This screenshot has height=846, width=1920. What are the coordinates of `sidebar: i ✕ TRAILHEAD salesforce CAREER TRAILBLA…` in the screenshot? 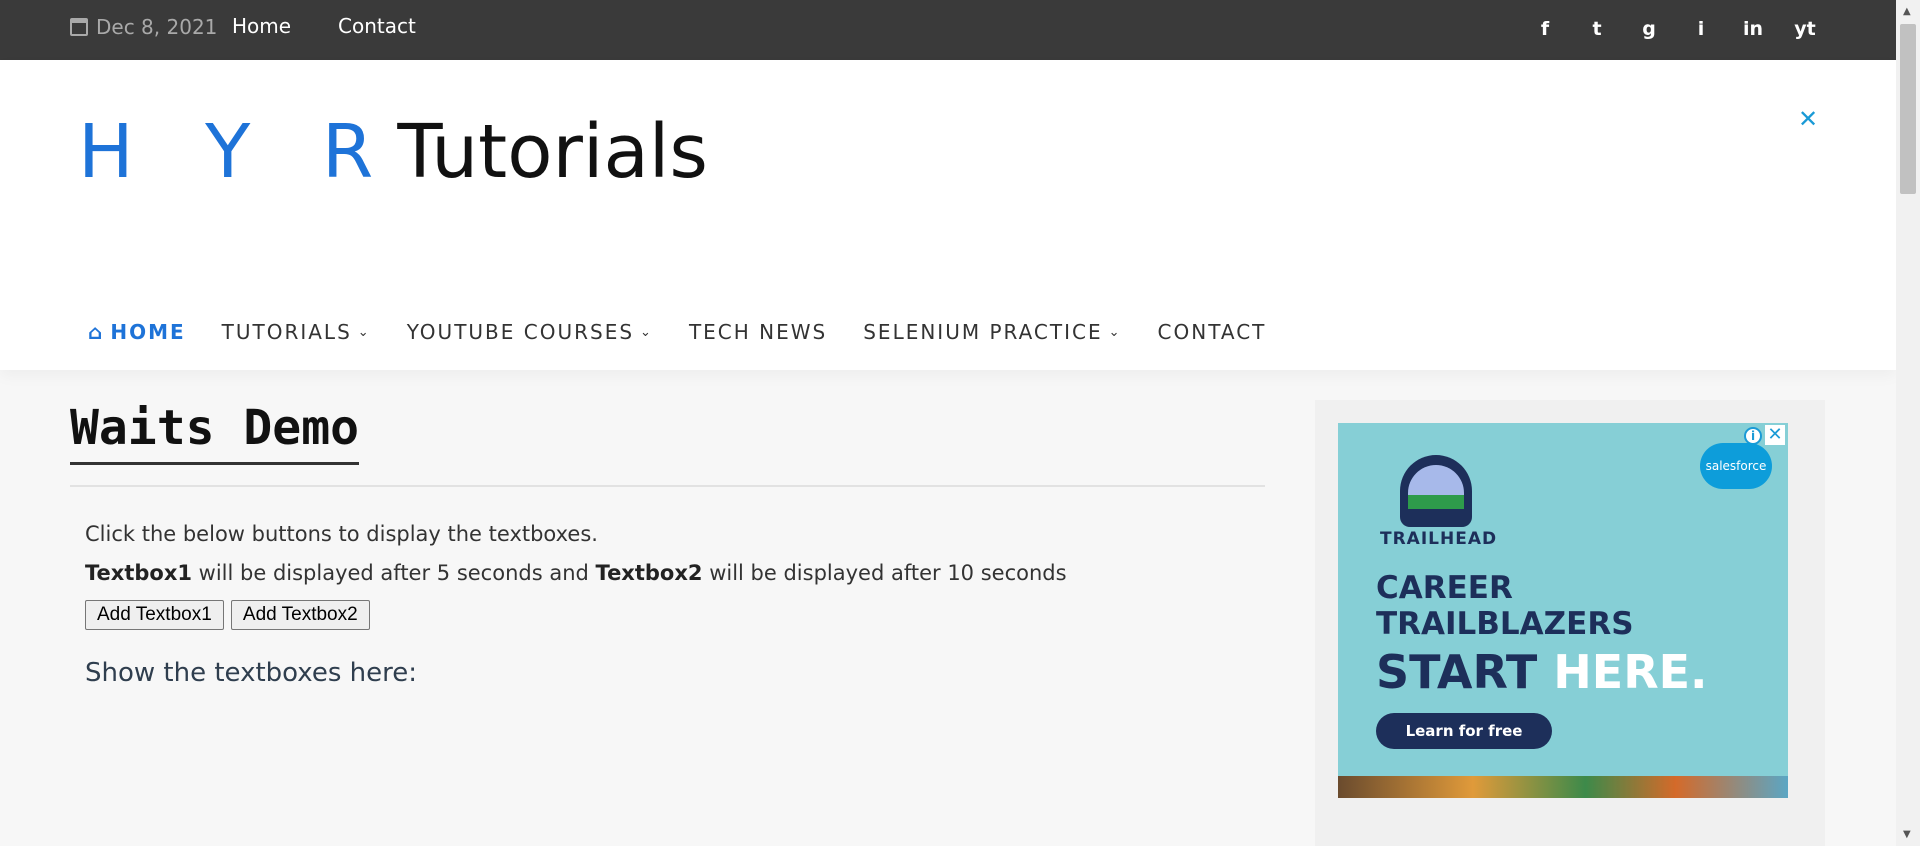 It's located at (1570, 623).